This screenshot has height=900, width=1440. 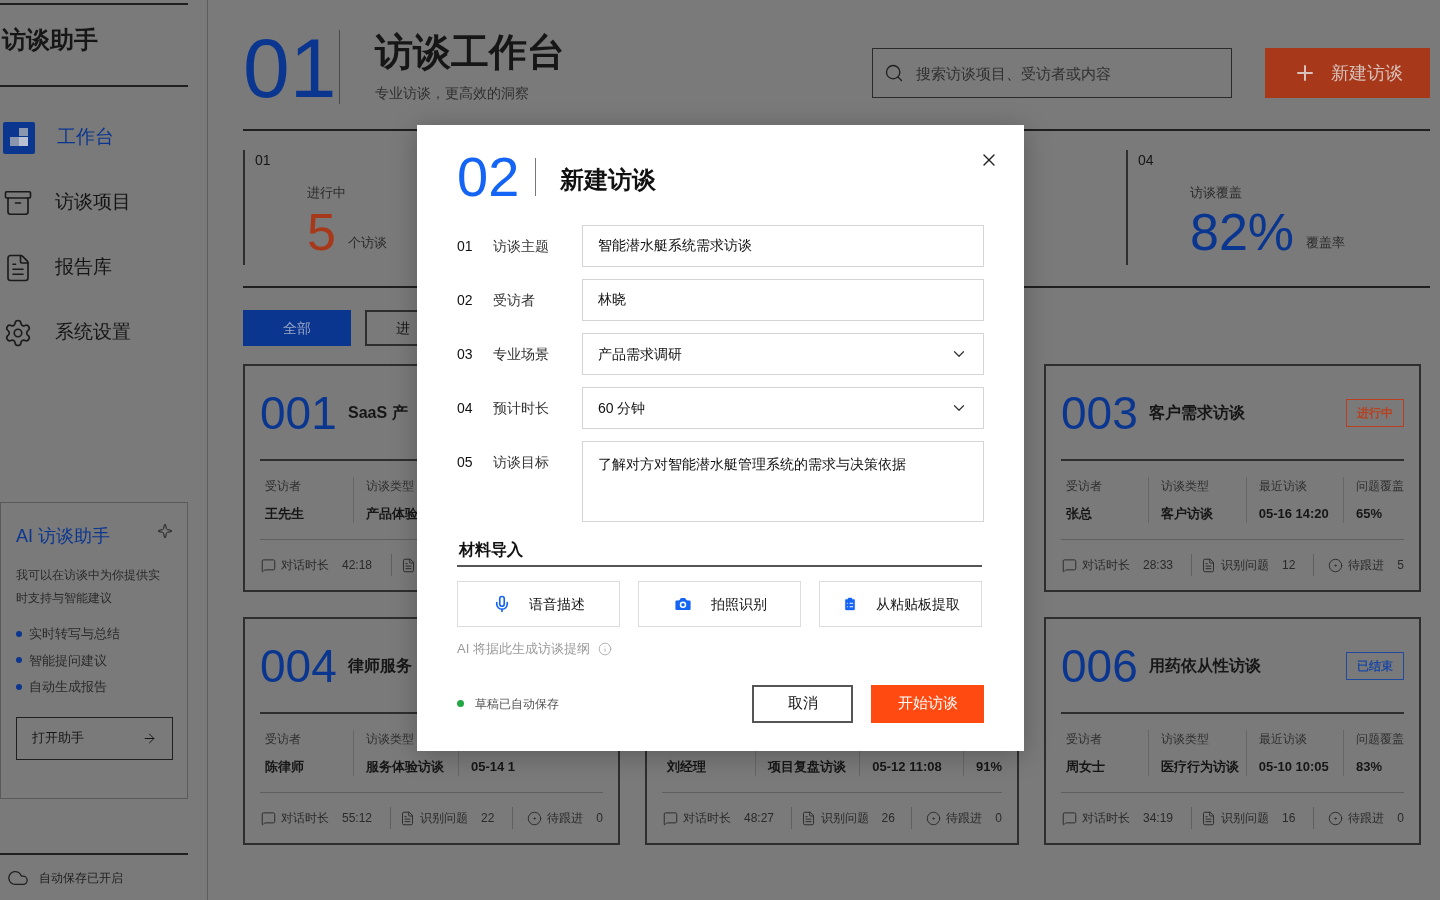 What do you see at coordinates (1158, 818) in the screenshot?
I see `metric-value: 34:19` at bounding box center [1158, 818].